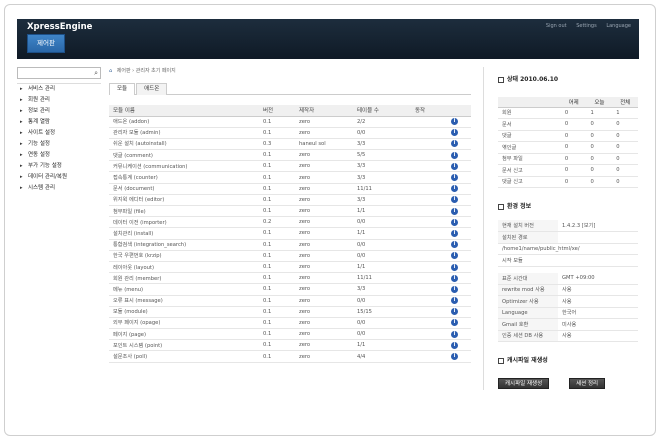 This screenshot has width=660, height=440. Describe the element at coordinates (290, 334) in the screenshot. I see `table-row: 페이지 (page) 0.1 zero 0/0 i` at that location.